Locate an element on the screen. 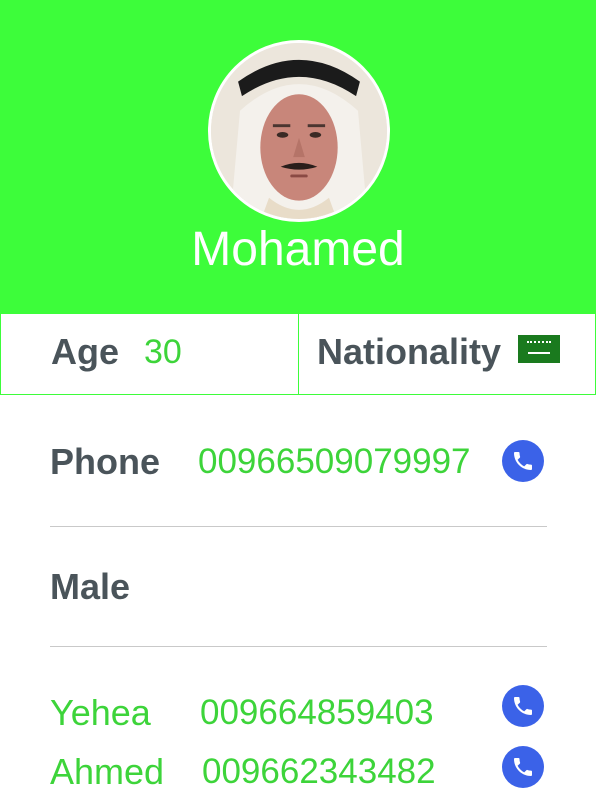  profile-photo is located at coordinates (299, 131).